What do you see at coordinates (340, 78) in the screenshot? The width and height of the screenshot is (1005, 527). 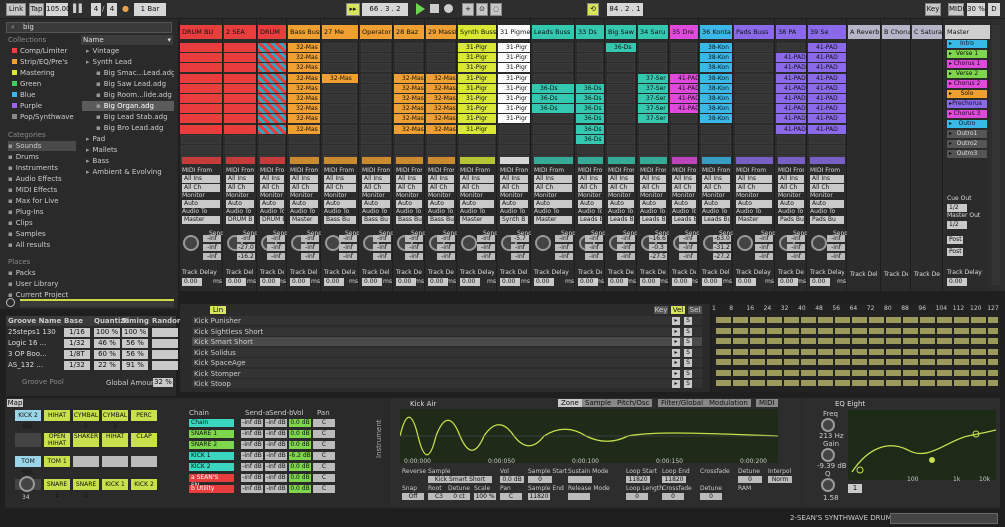 I see `clip: 32-Mas` at bounding box center [340, 78].